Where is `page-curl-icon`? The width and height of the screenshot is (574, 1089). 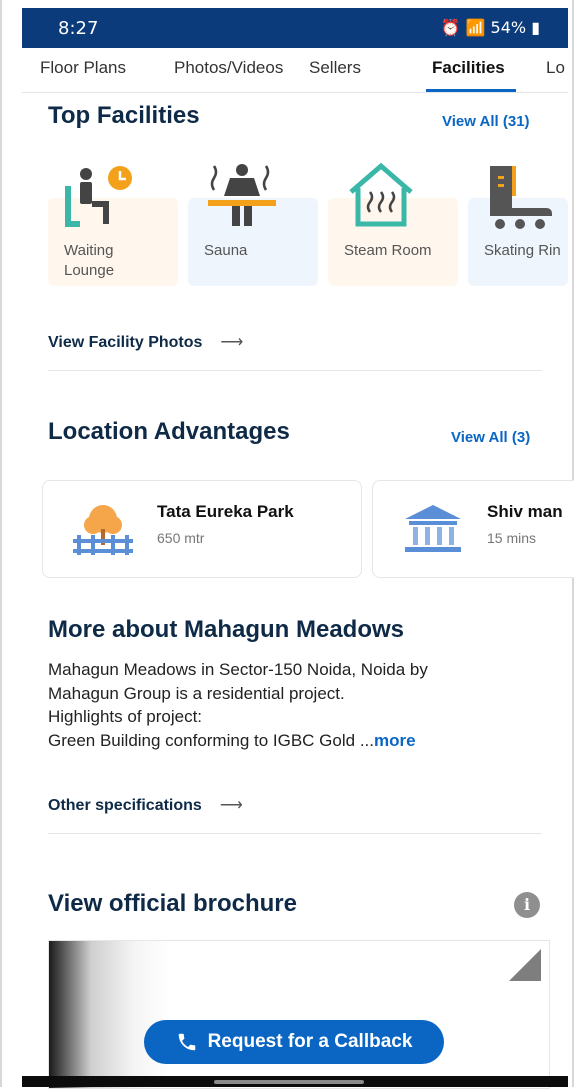
page-curl-icon is located at coordinates (525, 965).